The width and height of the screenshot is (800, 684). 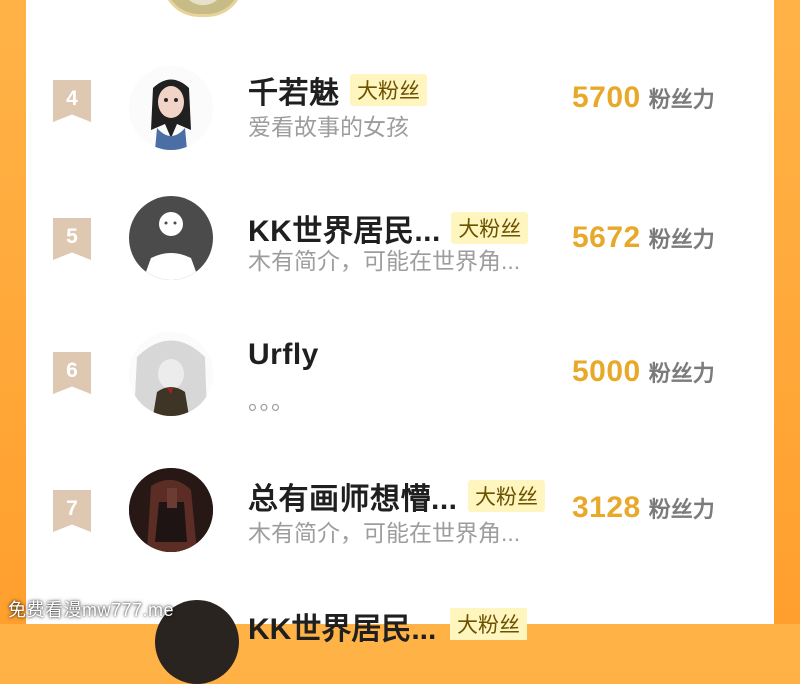 I want to click on user-name: 千若魅, so click(x=294, y=90).